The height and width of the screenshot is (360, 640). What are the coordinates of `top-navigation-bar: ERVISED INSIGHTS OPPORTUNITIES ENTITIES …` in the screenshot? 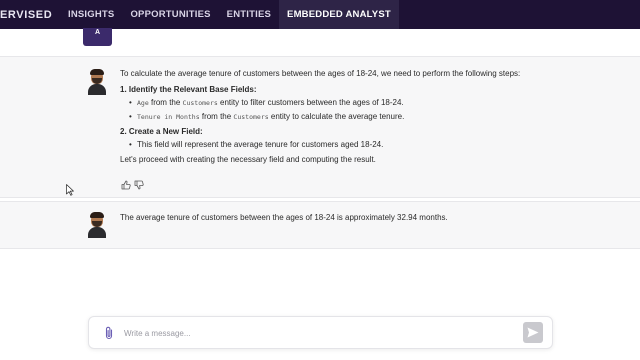 It's located at (320, 14).